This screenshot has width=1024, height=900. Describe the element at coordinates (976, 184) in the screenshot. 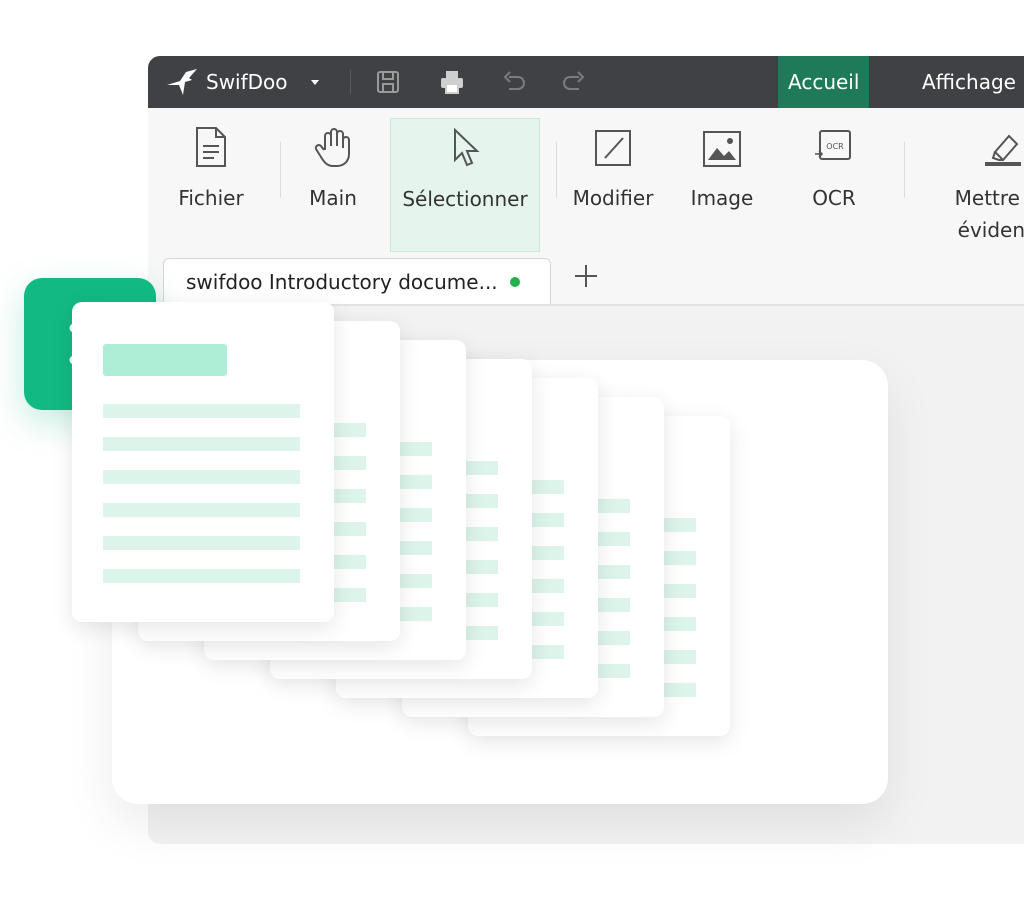

I see `highlight-button: Mettre en évidence` at that location.